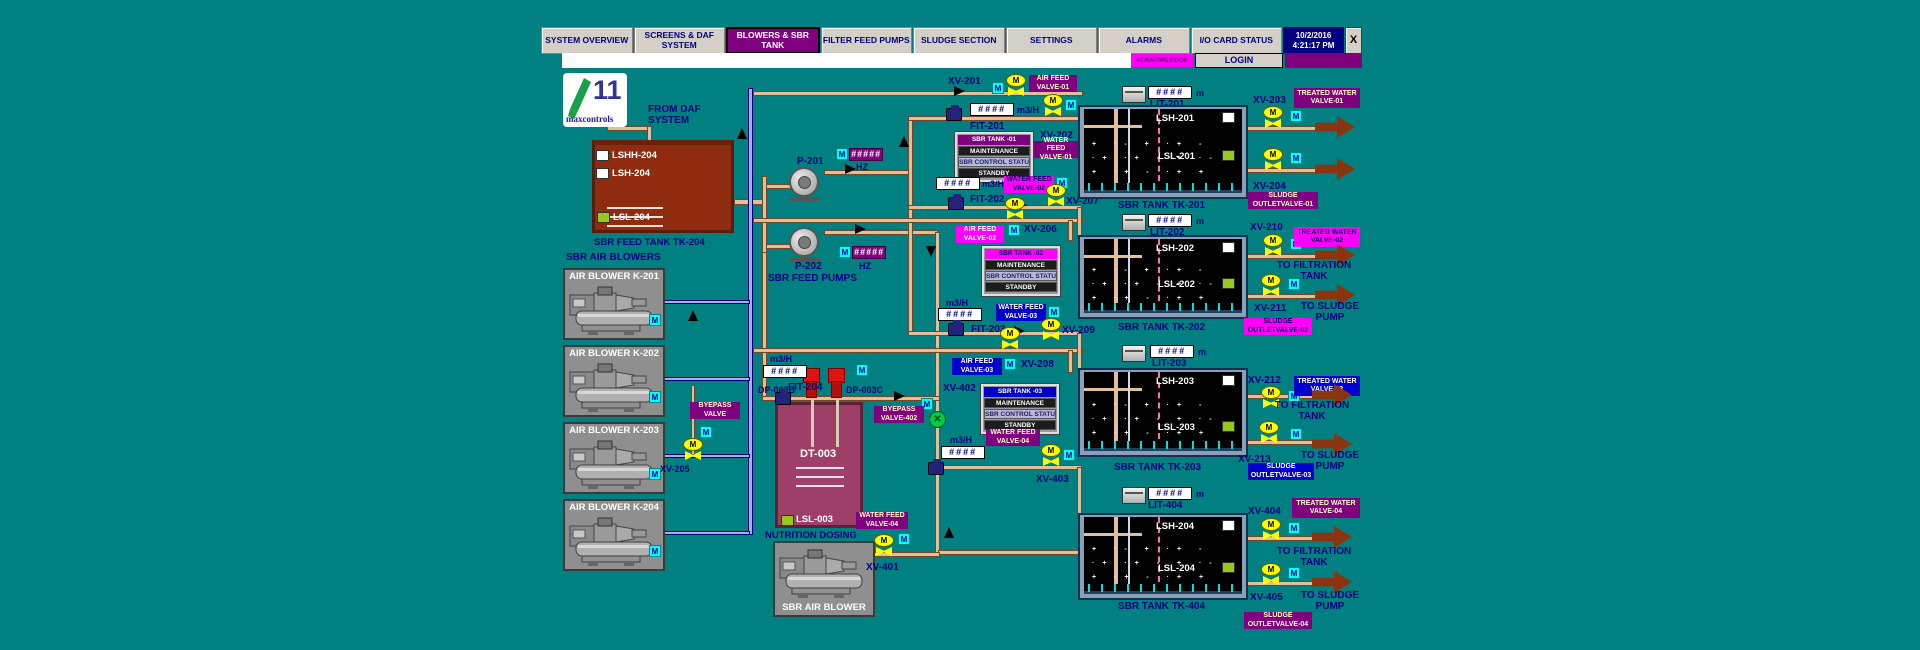  What do you see at coordinates (1175, 248) in the screenshot?
I see `lsh-202-label: LSH-202` at bounding box center [1175, 248].